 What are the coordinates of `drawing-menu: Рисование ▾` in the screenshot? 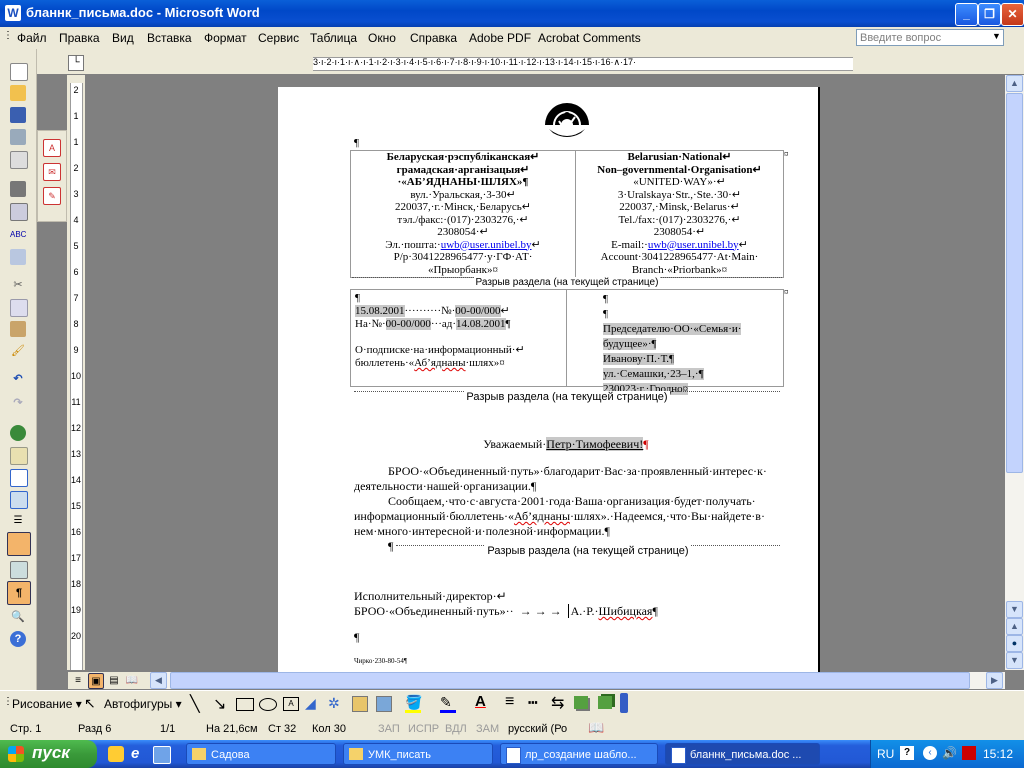 It's located at (47, 704).